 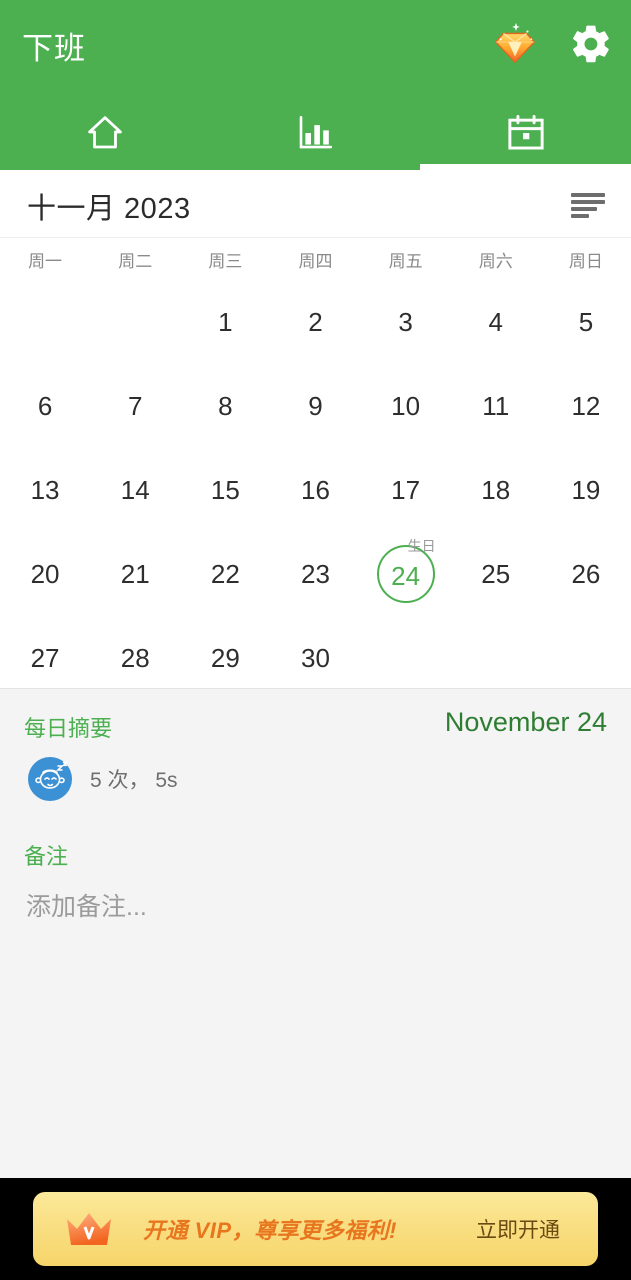 I want to click on bottom-bar: 开通 VIP，尊享更多福利! 立即开通, so click(x=315, y=1229).